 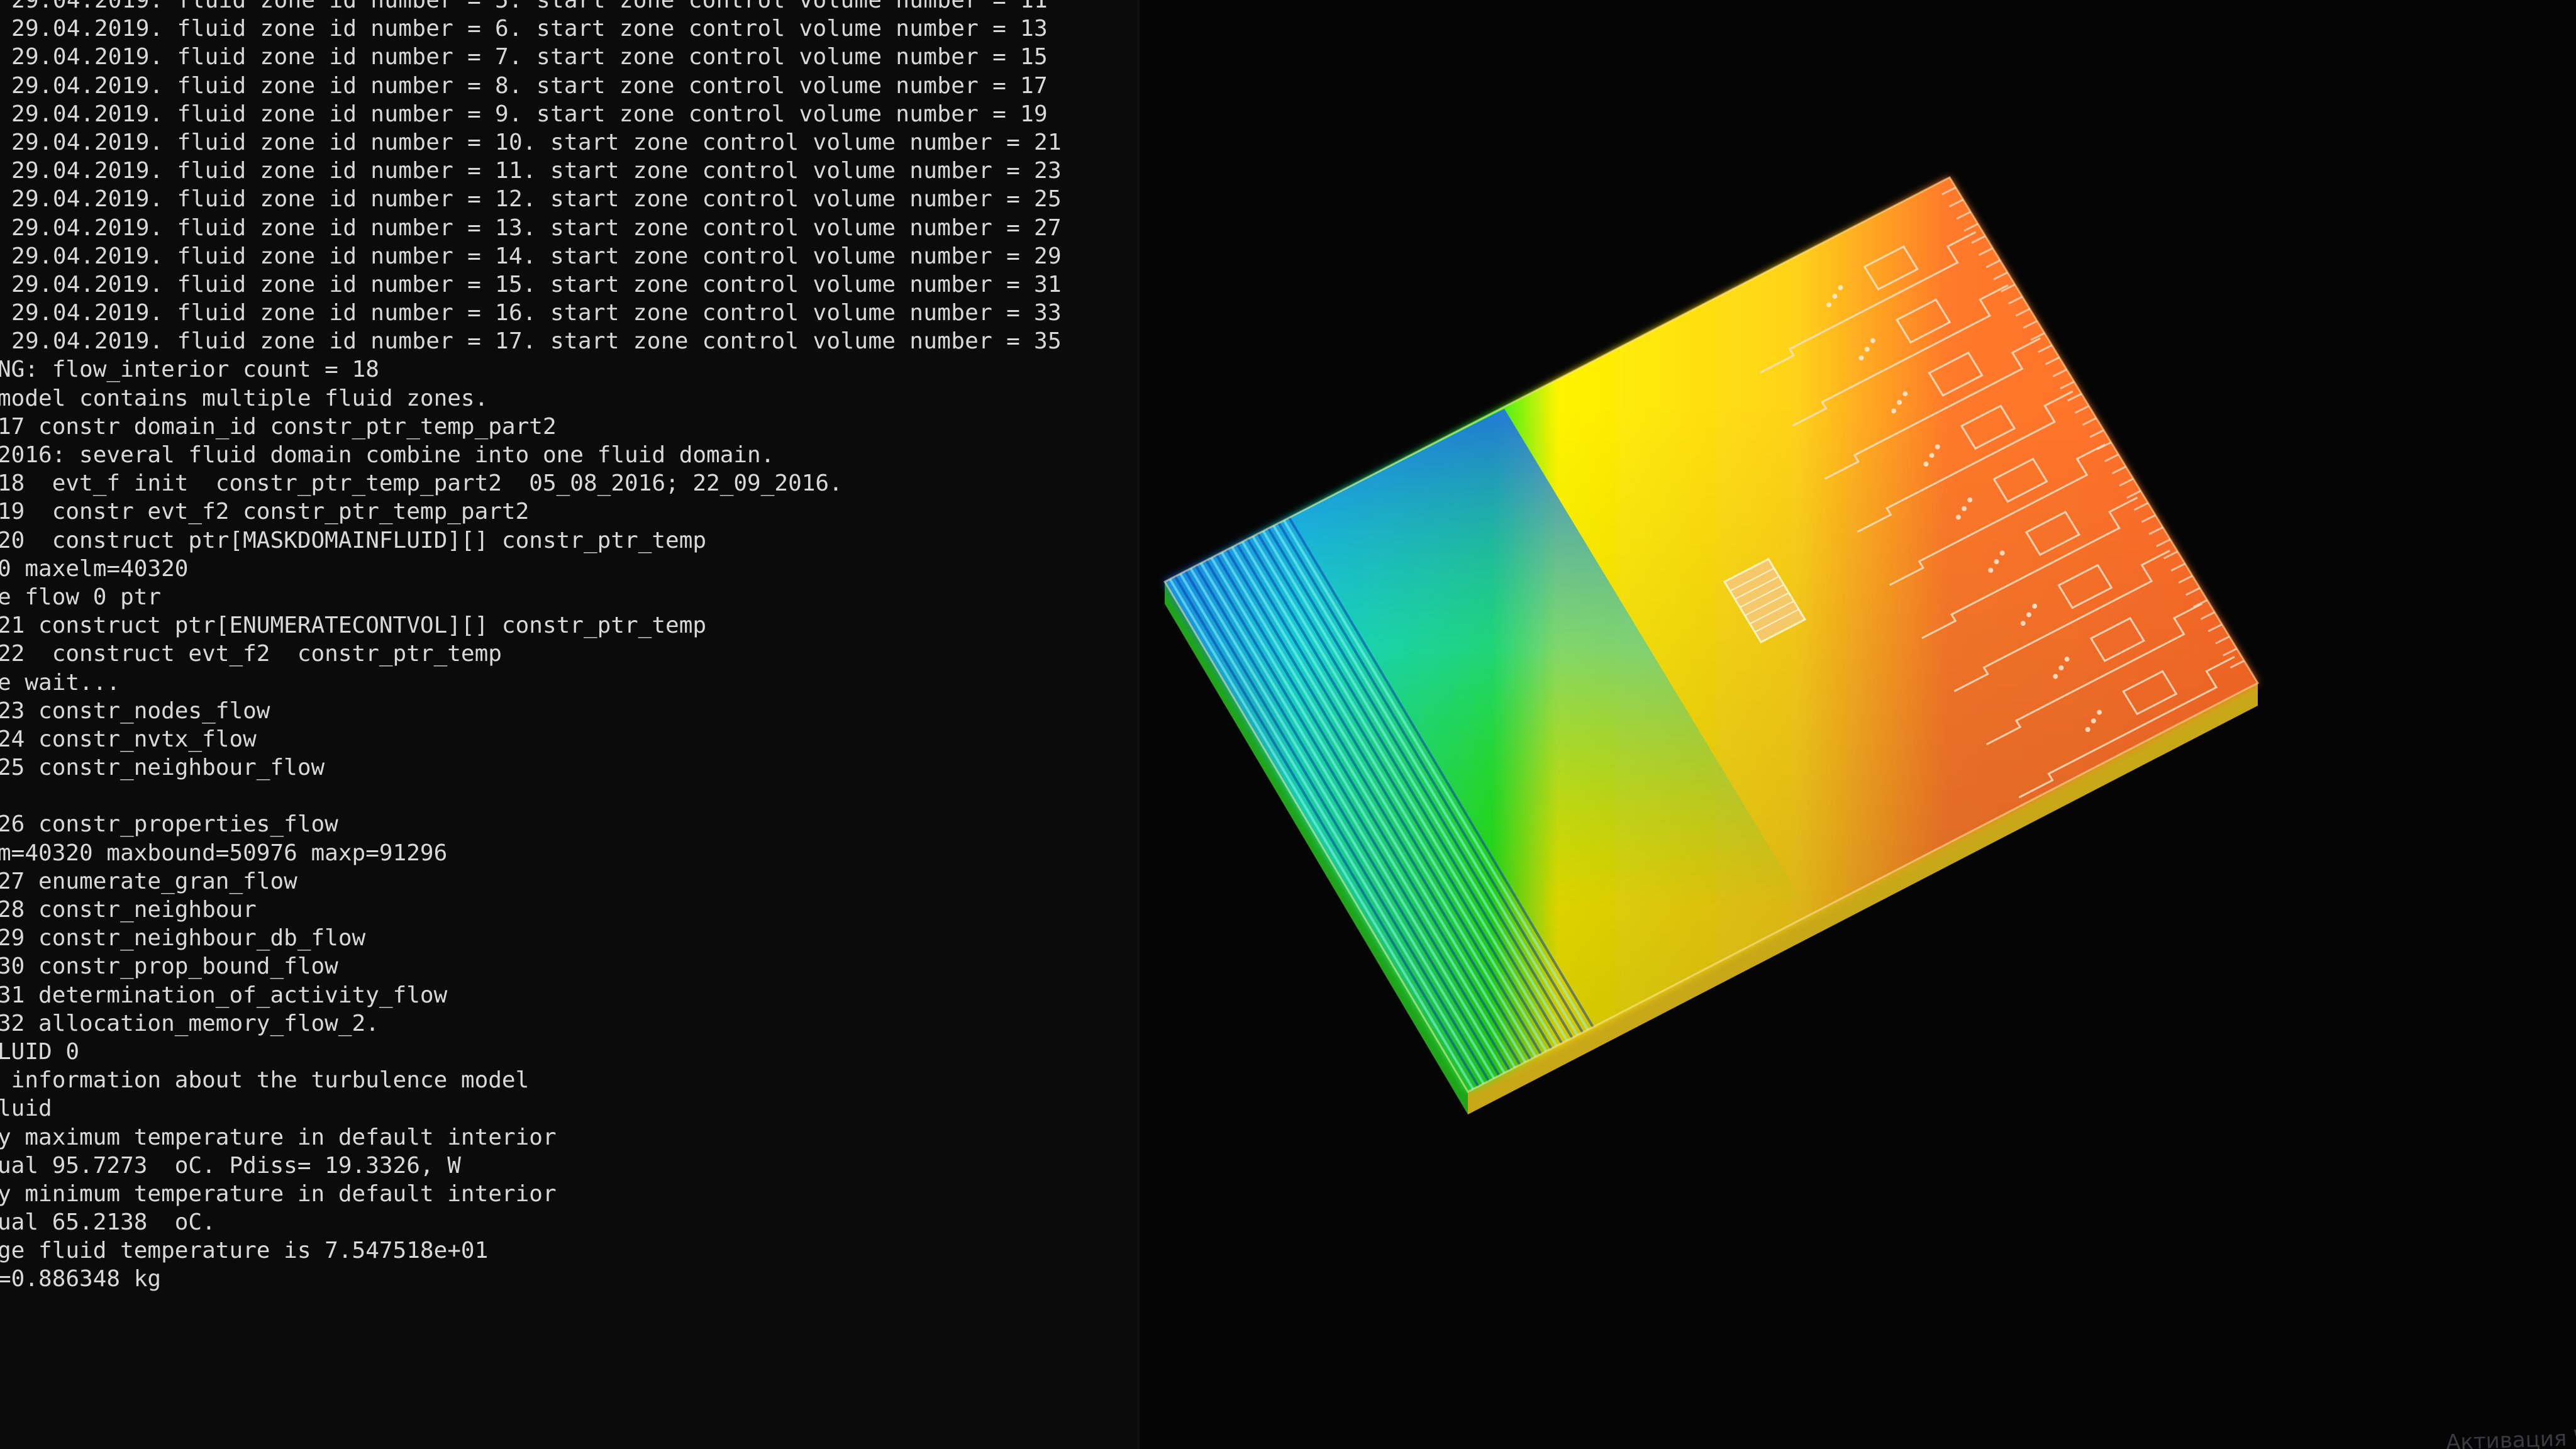 What do you see at coordinates (265, 1080) in the screenshot?
I see `console-line: information about the turbulence model` at bounding box center [265, 1080].